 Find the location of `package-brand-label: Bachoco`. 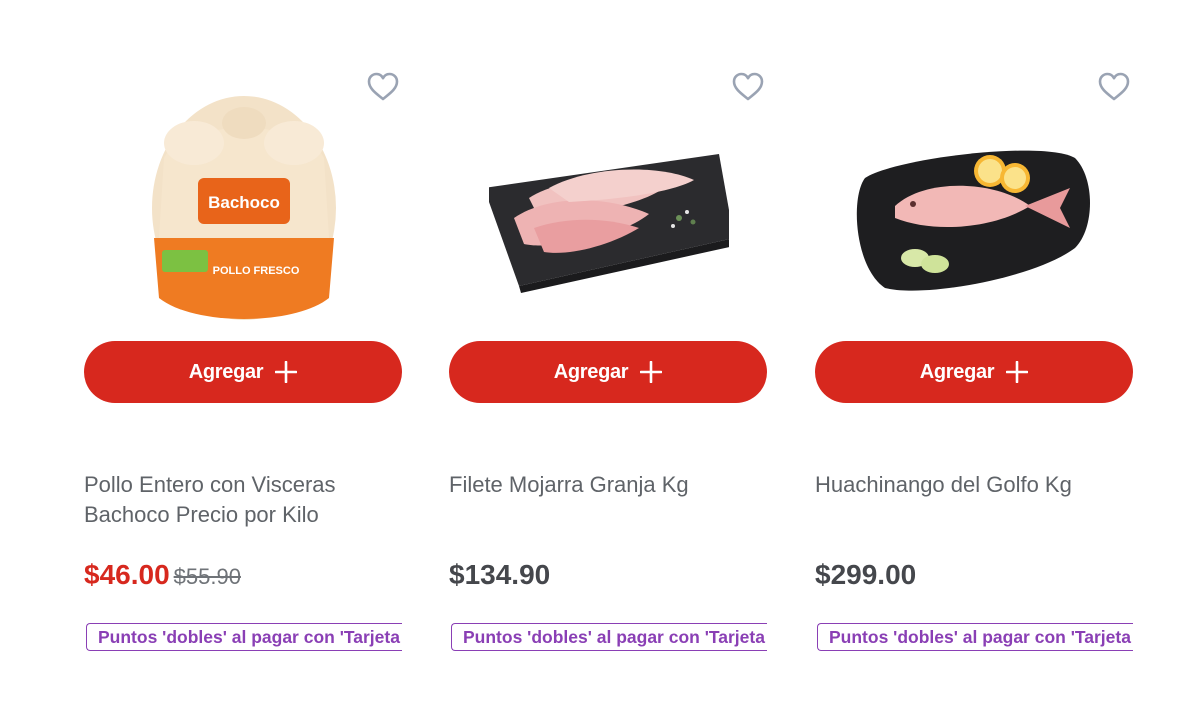

package-brand-label: Bachoco is located at coordinates (244, 202).